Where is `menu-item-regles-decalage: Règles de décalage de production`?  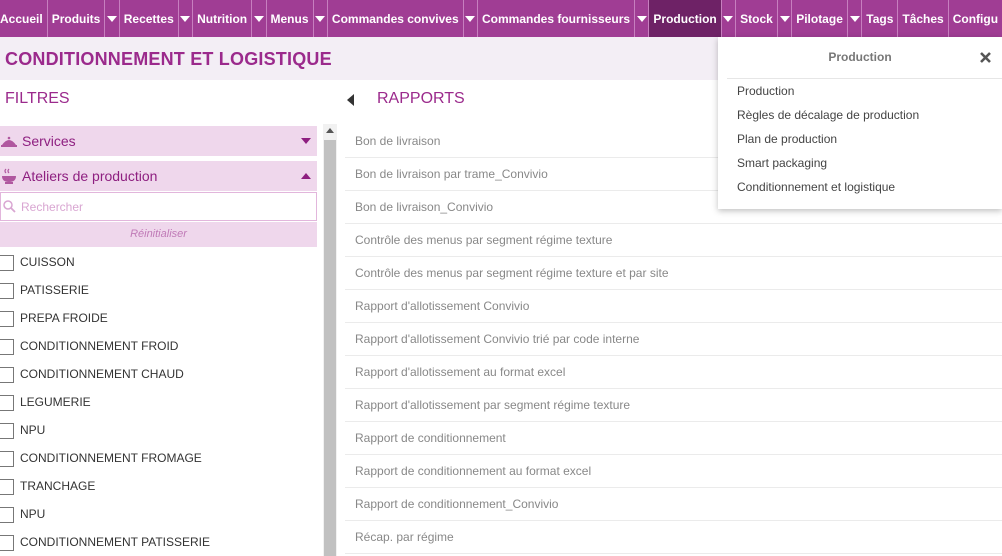
menu-item-regles-decalage: Règles de décalage de production is located at coordinates (828, 118).